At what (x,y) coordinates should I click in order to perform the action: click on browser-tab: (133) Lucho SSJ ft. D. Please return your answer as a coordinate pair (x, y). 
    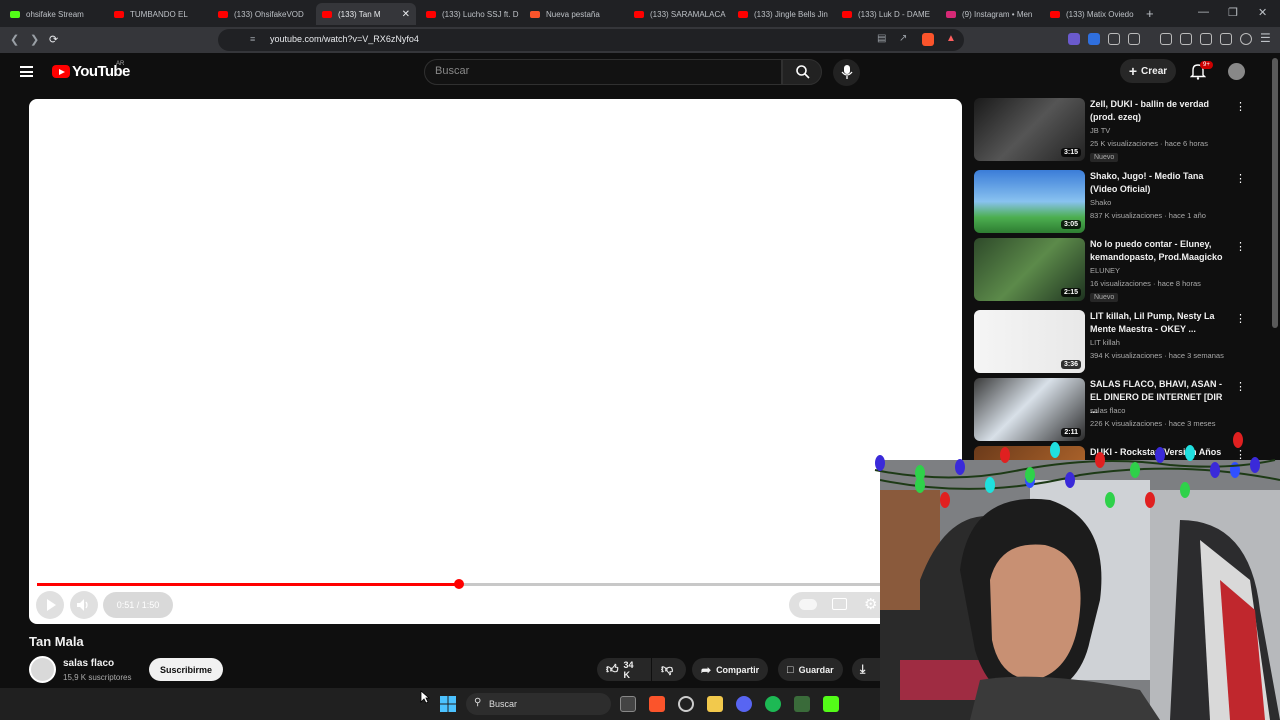
    Looking at the image, I should click on (470, 14).